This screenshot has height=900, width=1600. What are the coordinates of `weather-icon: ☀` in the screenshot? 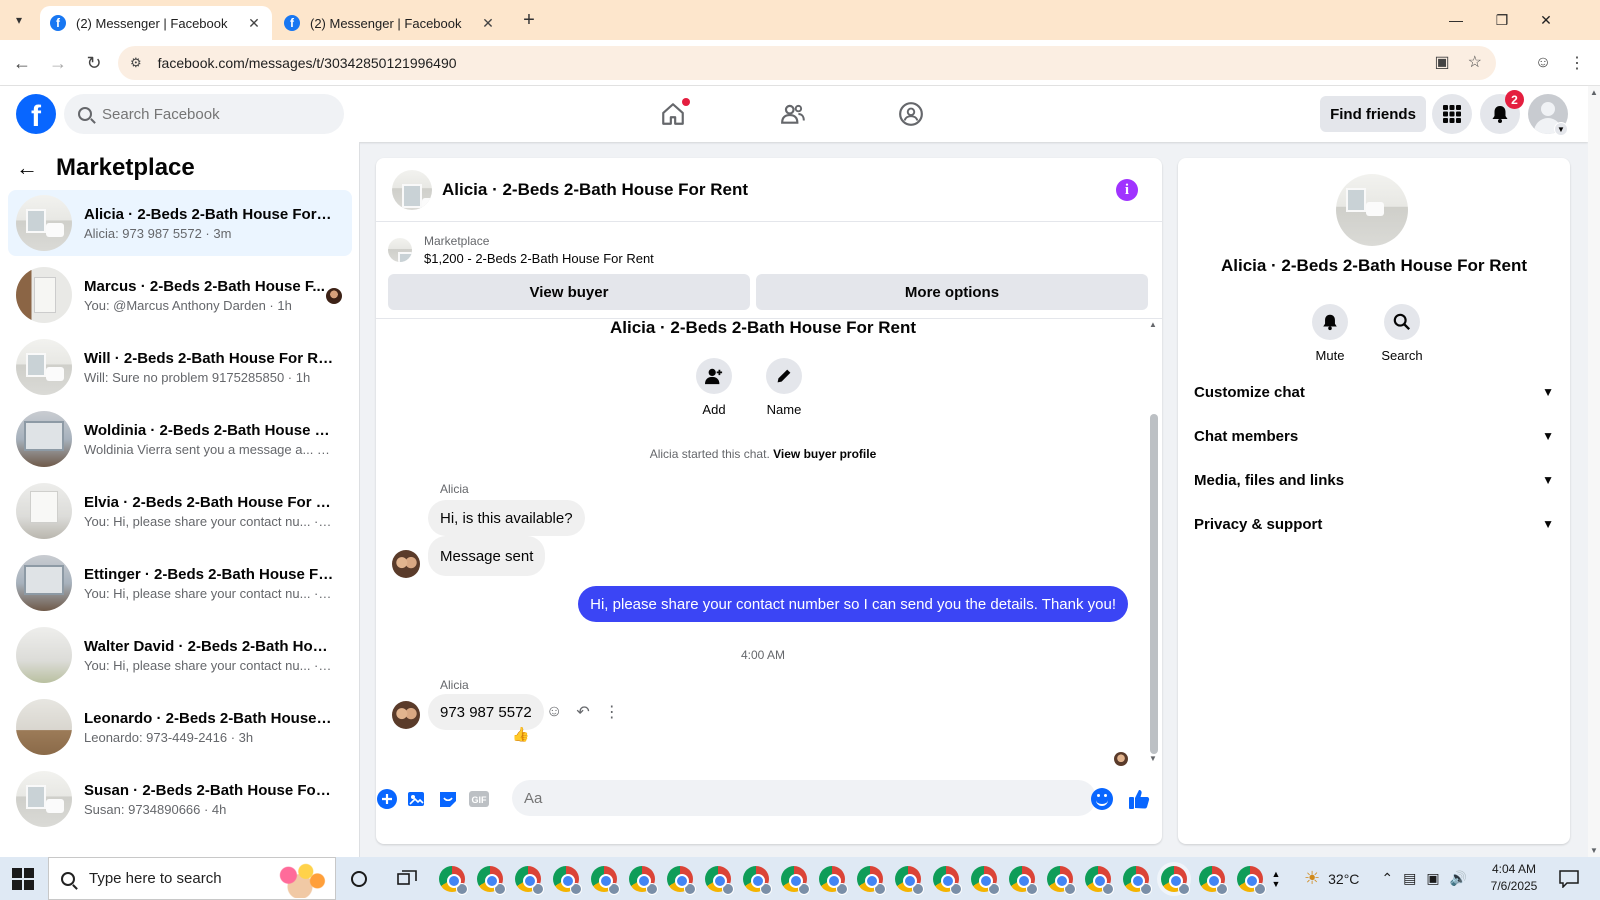 It's located at (1312, 878).